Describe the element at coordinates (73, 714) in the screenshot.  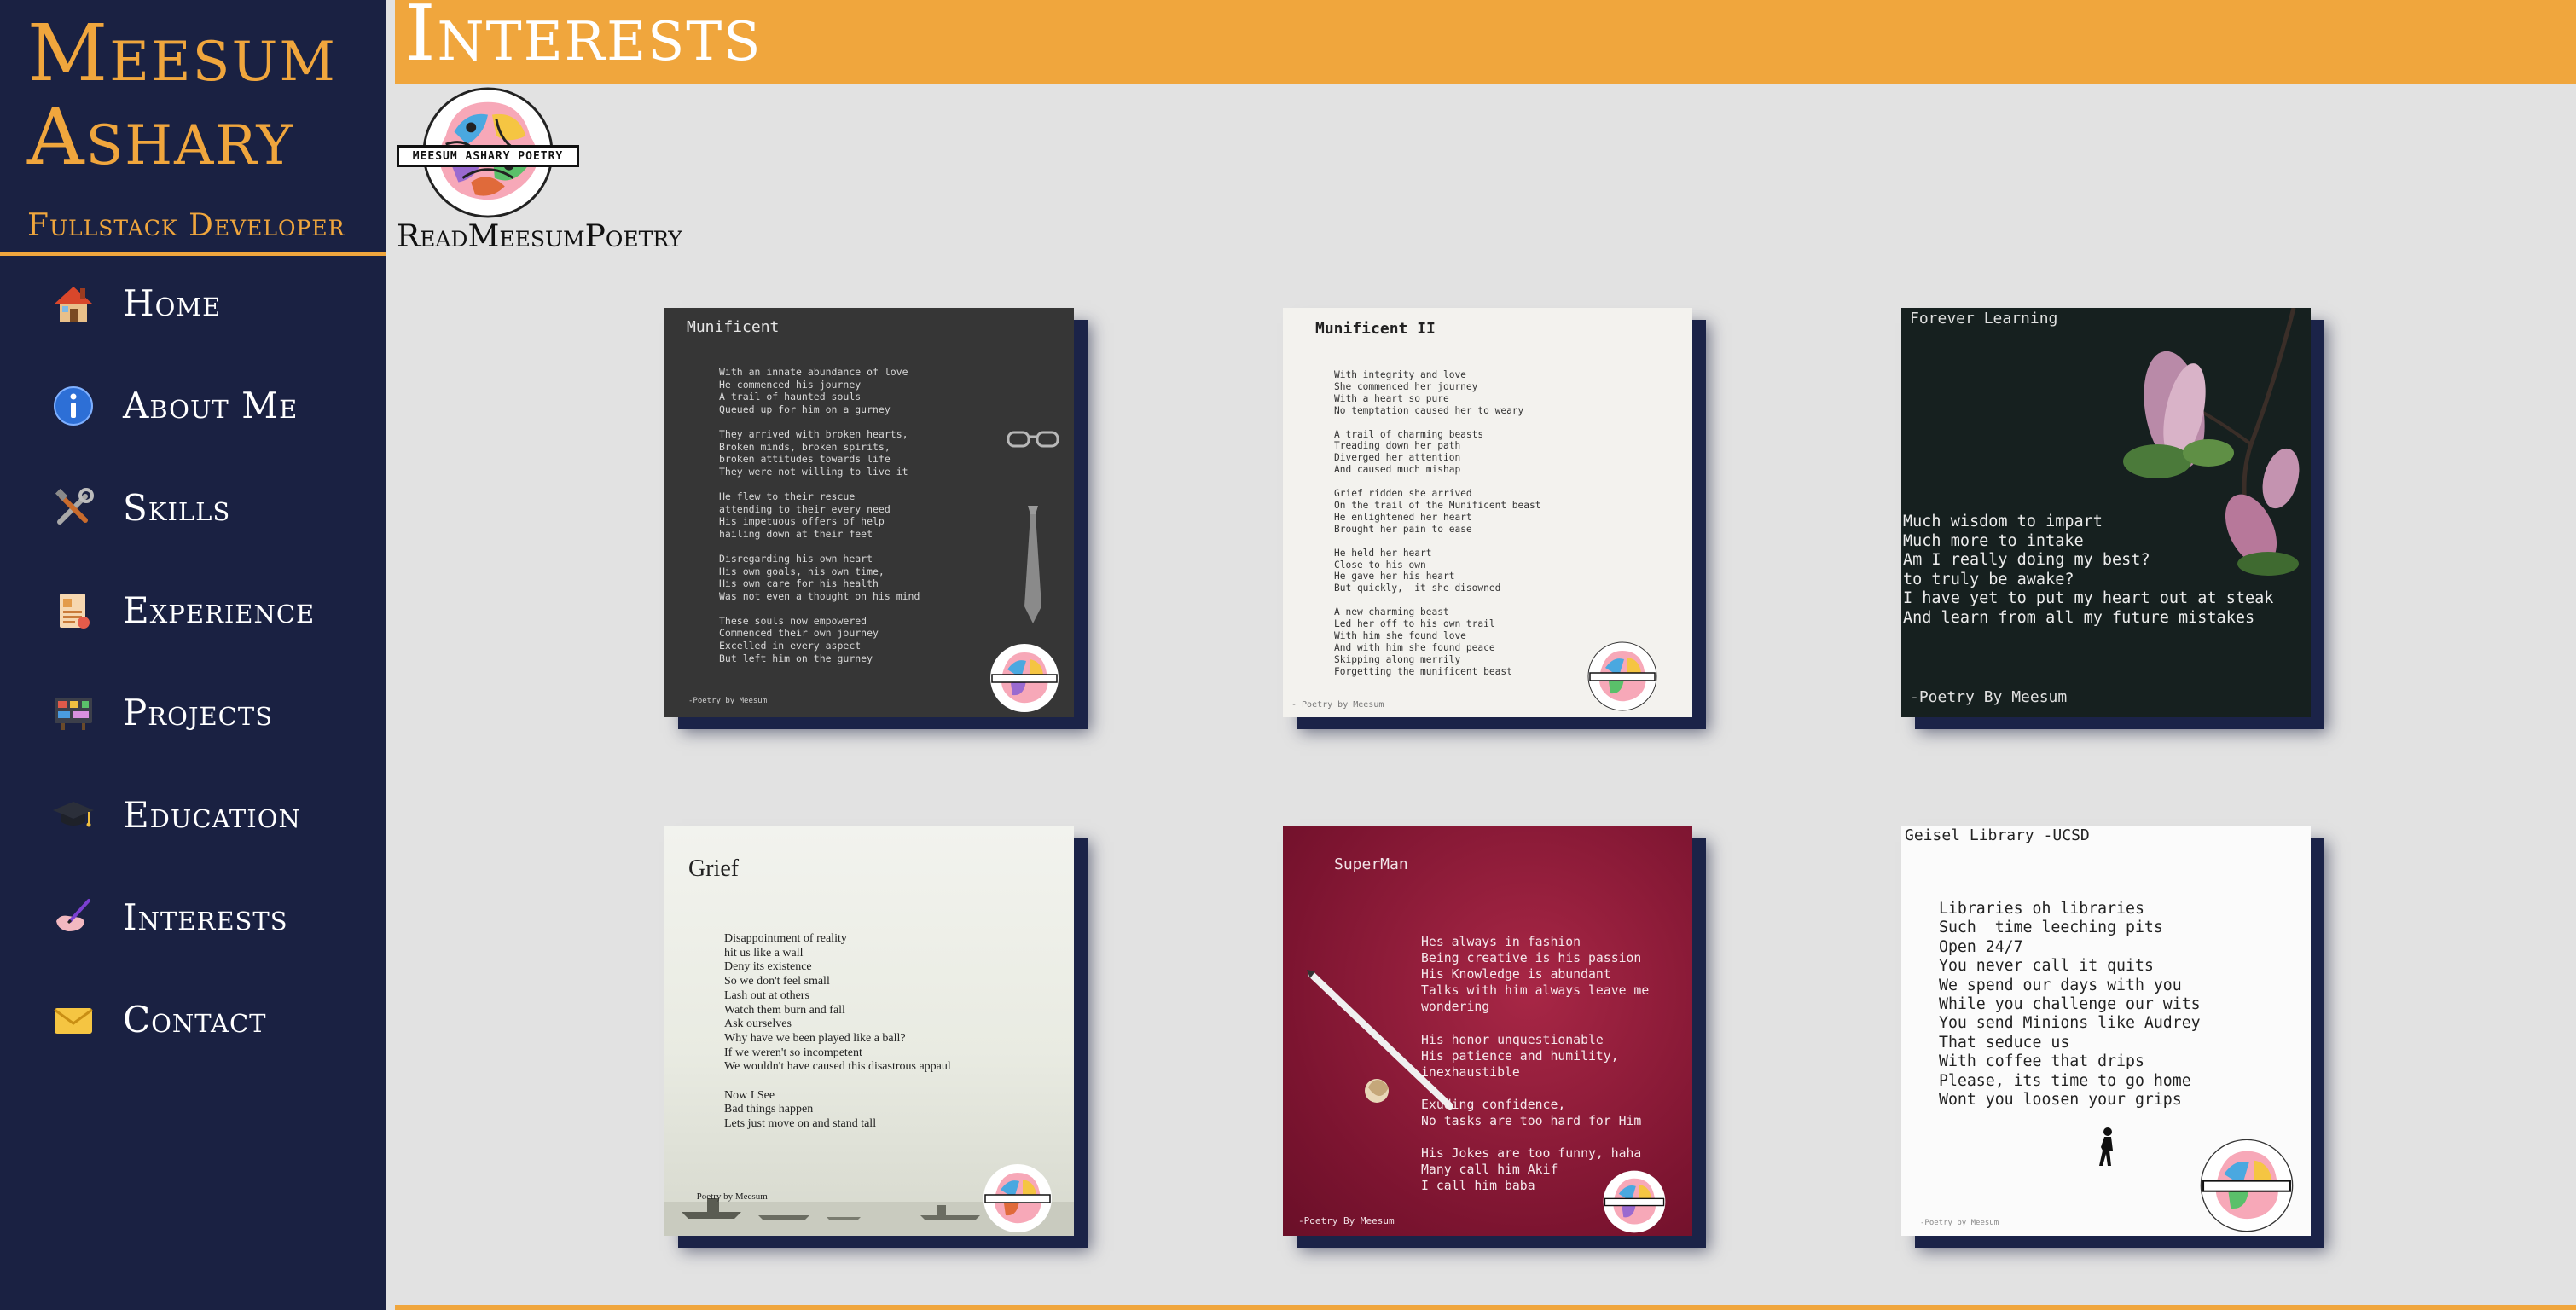
I see `board-icon` at that location.